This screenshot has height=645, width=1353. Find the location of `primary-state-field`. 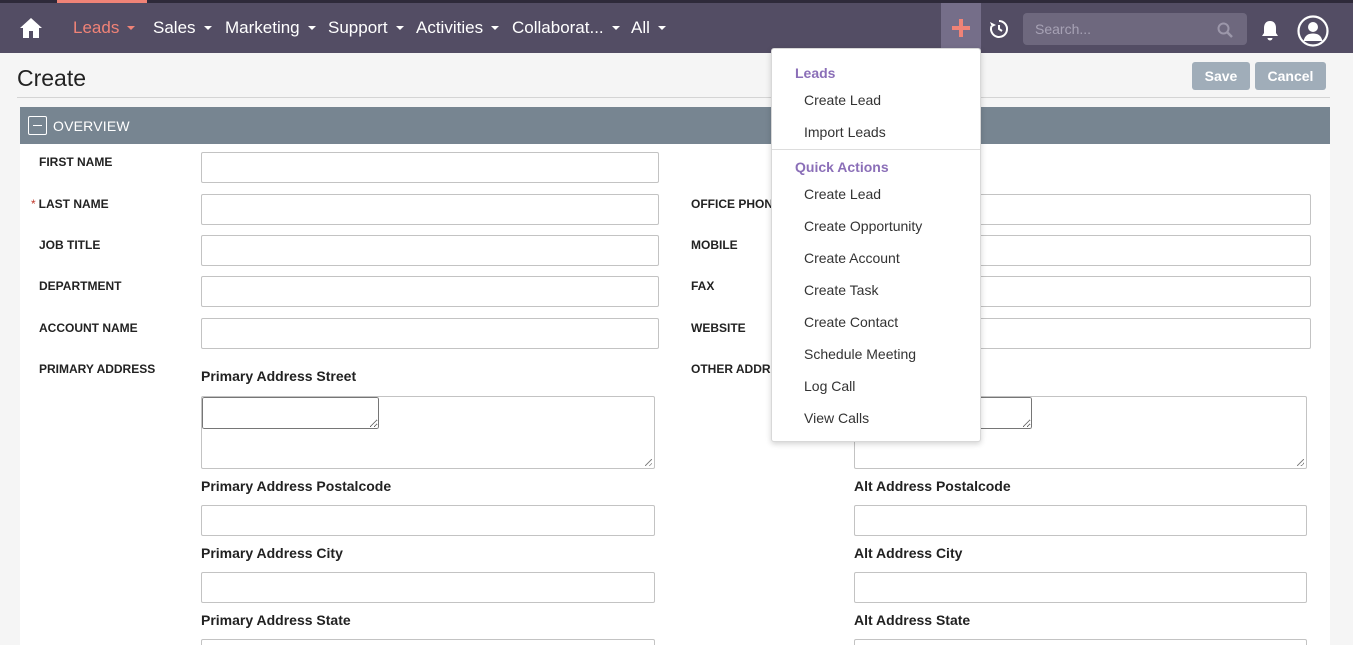

primary-state-field is located at coordinates (428, 642).